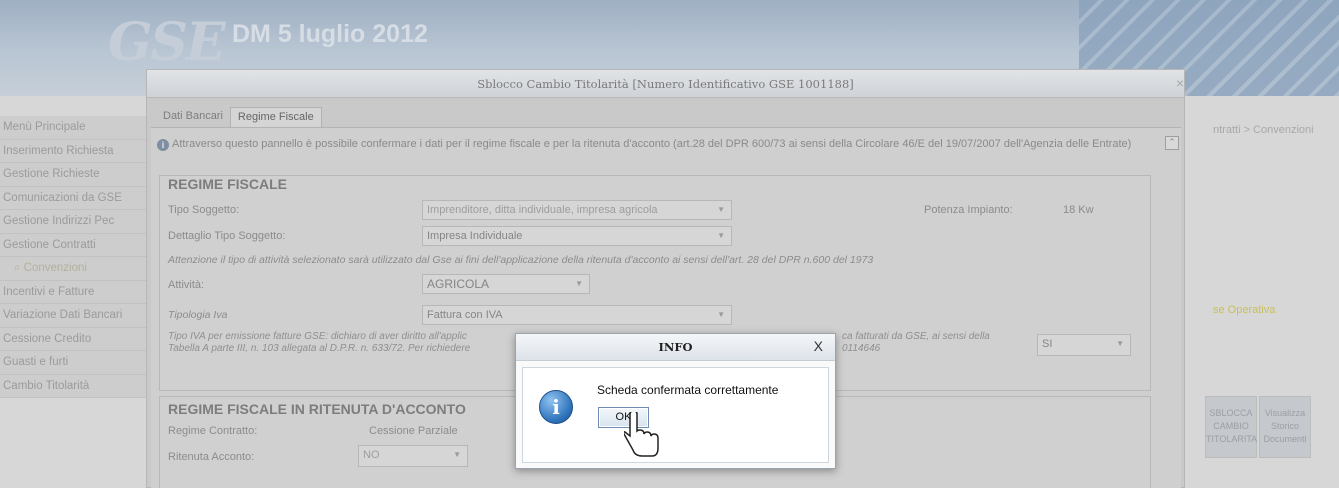  I want to click on sidebar-item-gestione-richieste: Gestione Richieste, so click(74, 175).